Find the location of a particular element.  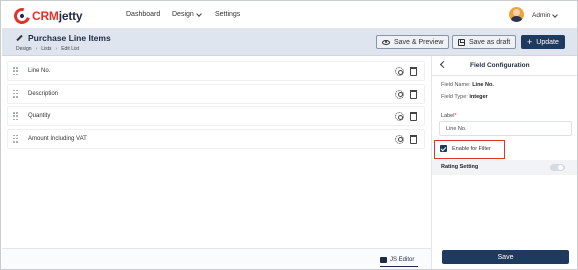

nav-settings: Settings is located at coordinates (227, 14).